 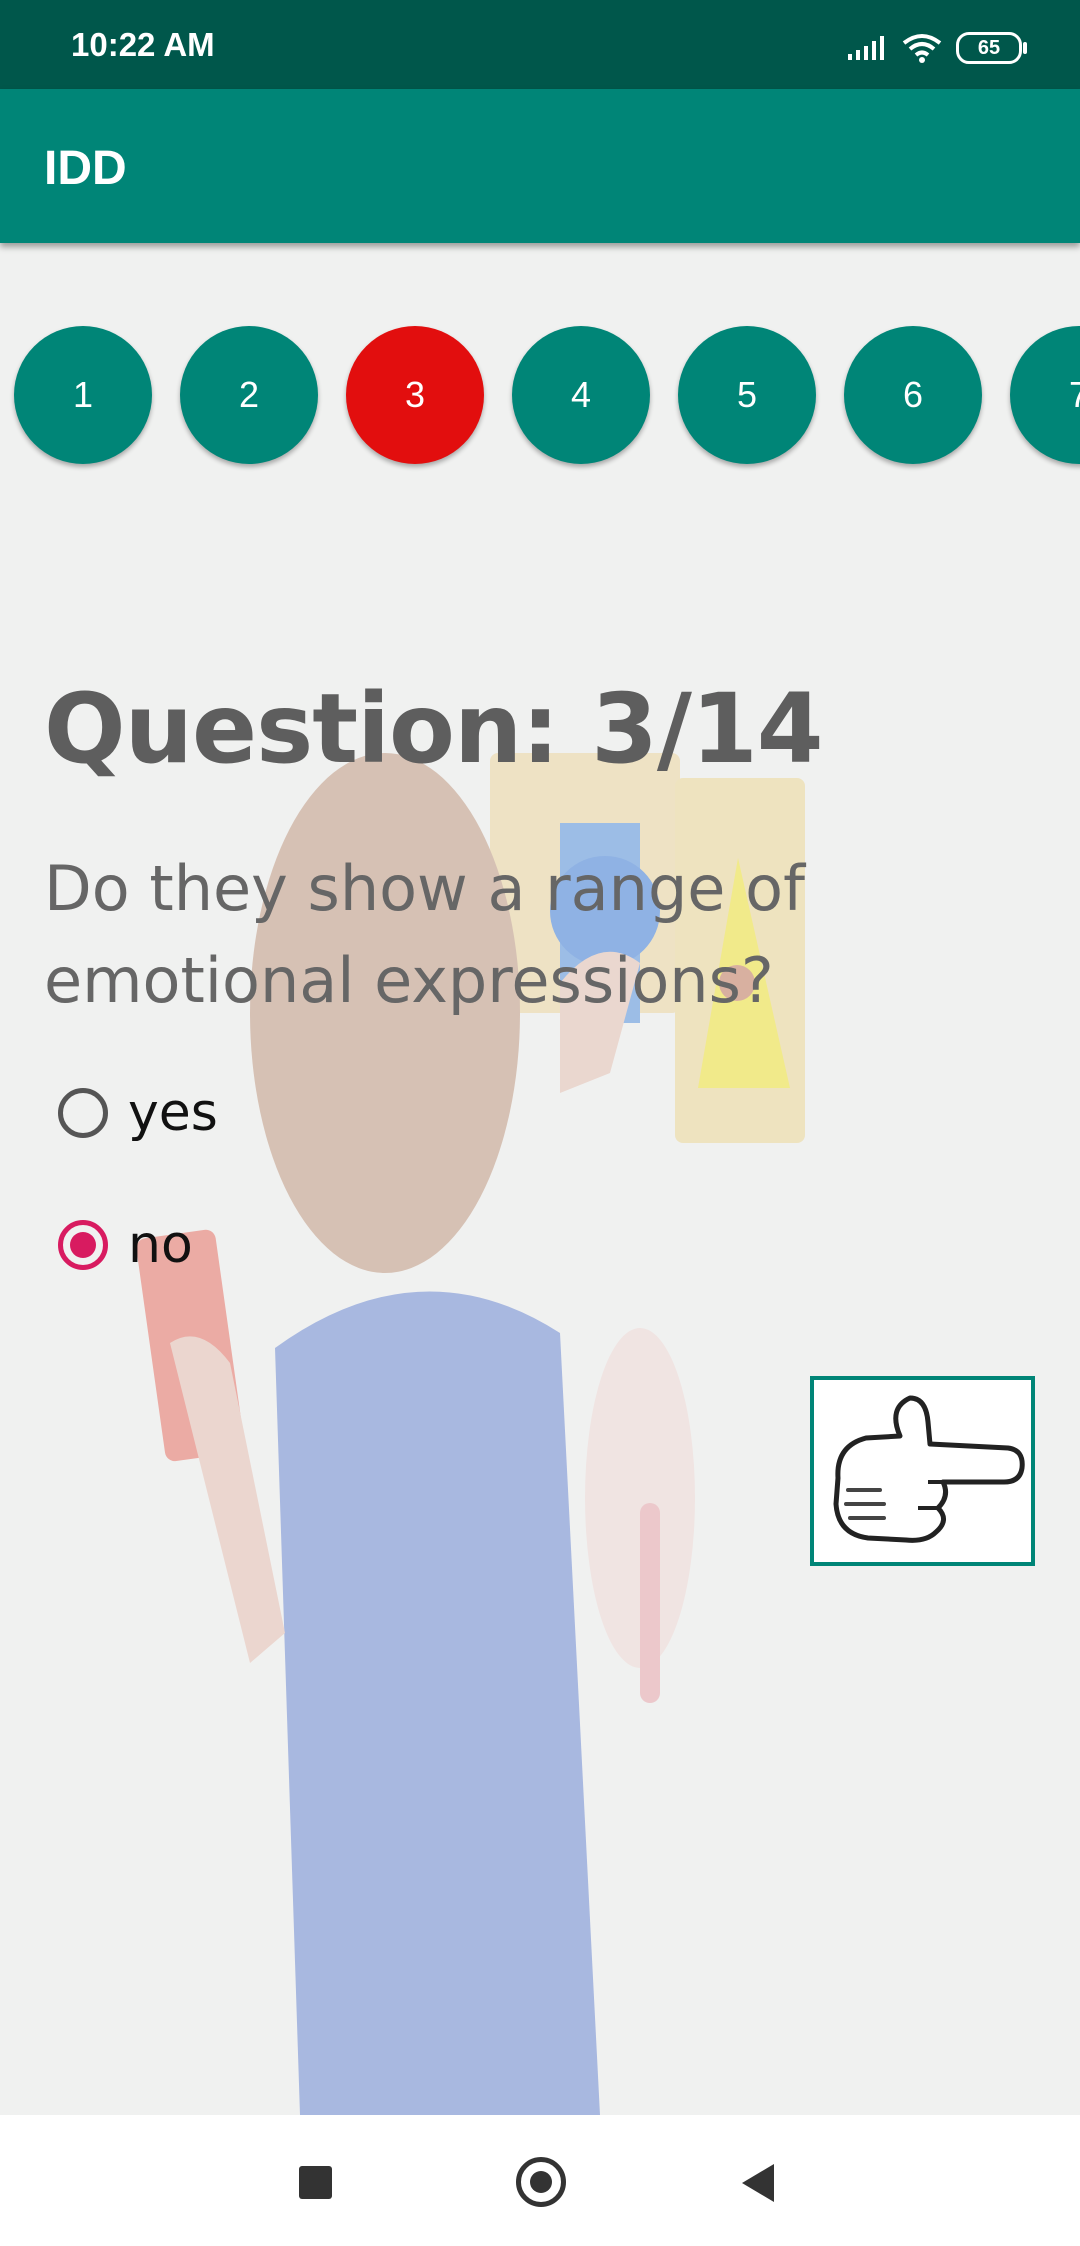 I want to click on home-icon, so click(x=541, y=2182).